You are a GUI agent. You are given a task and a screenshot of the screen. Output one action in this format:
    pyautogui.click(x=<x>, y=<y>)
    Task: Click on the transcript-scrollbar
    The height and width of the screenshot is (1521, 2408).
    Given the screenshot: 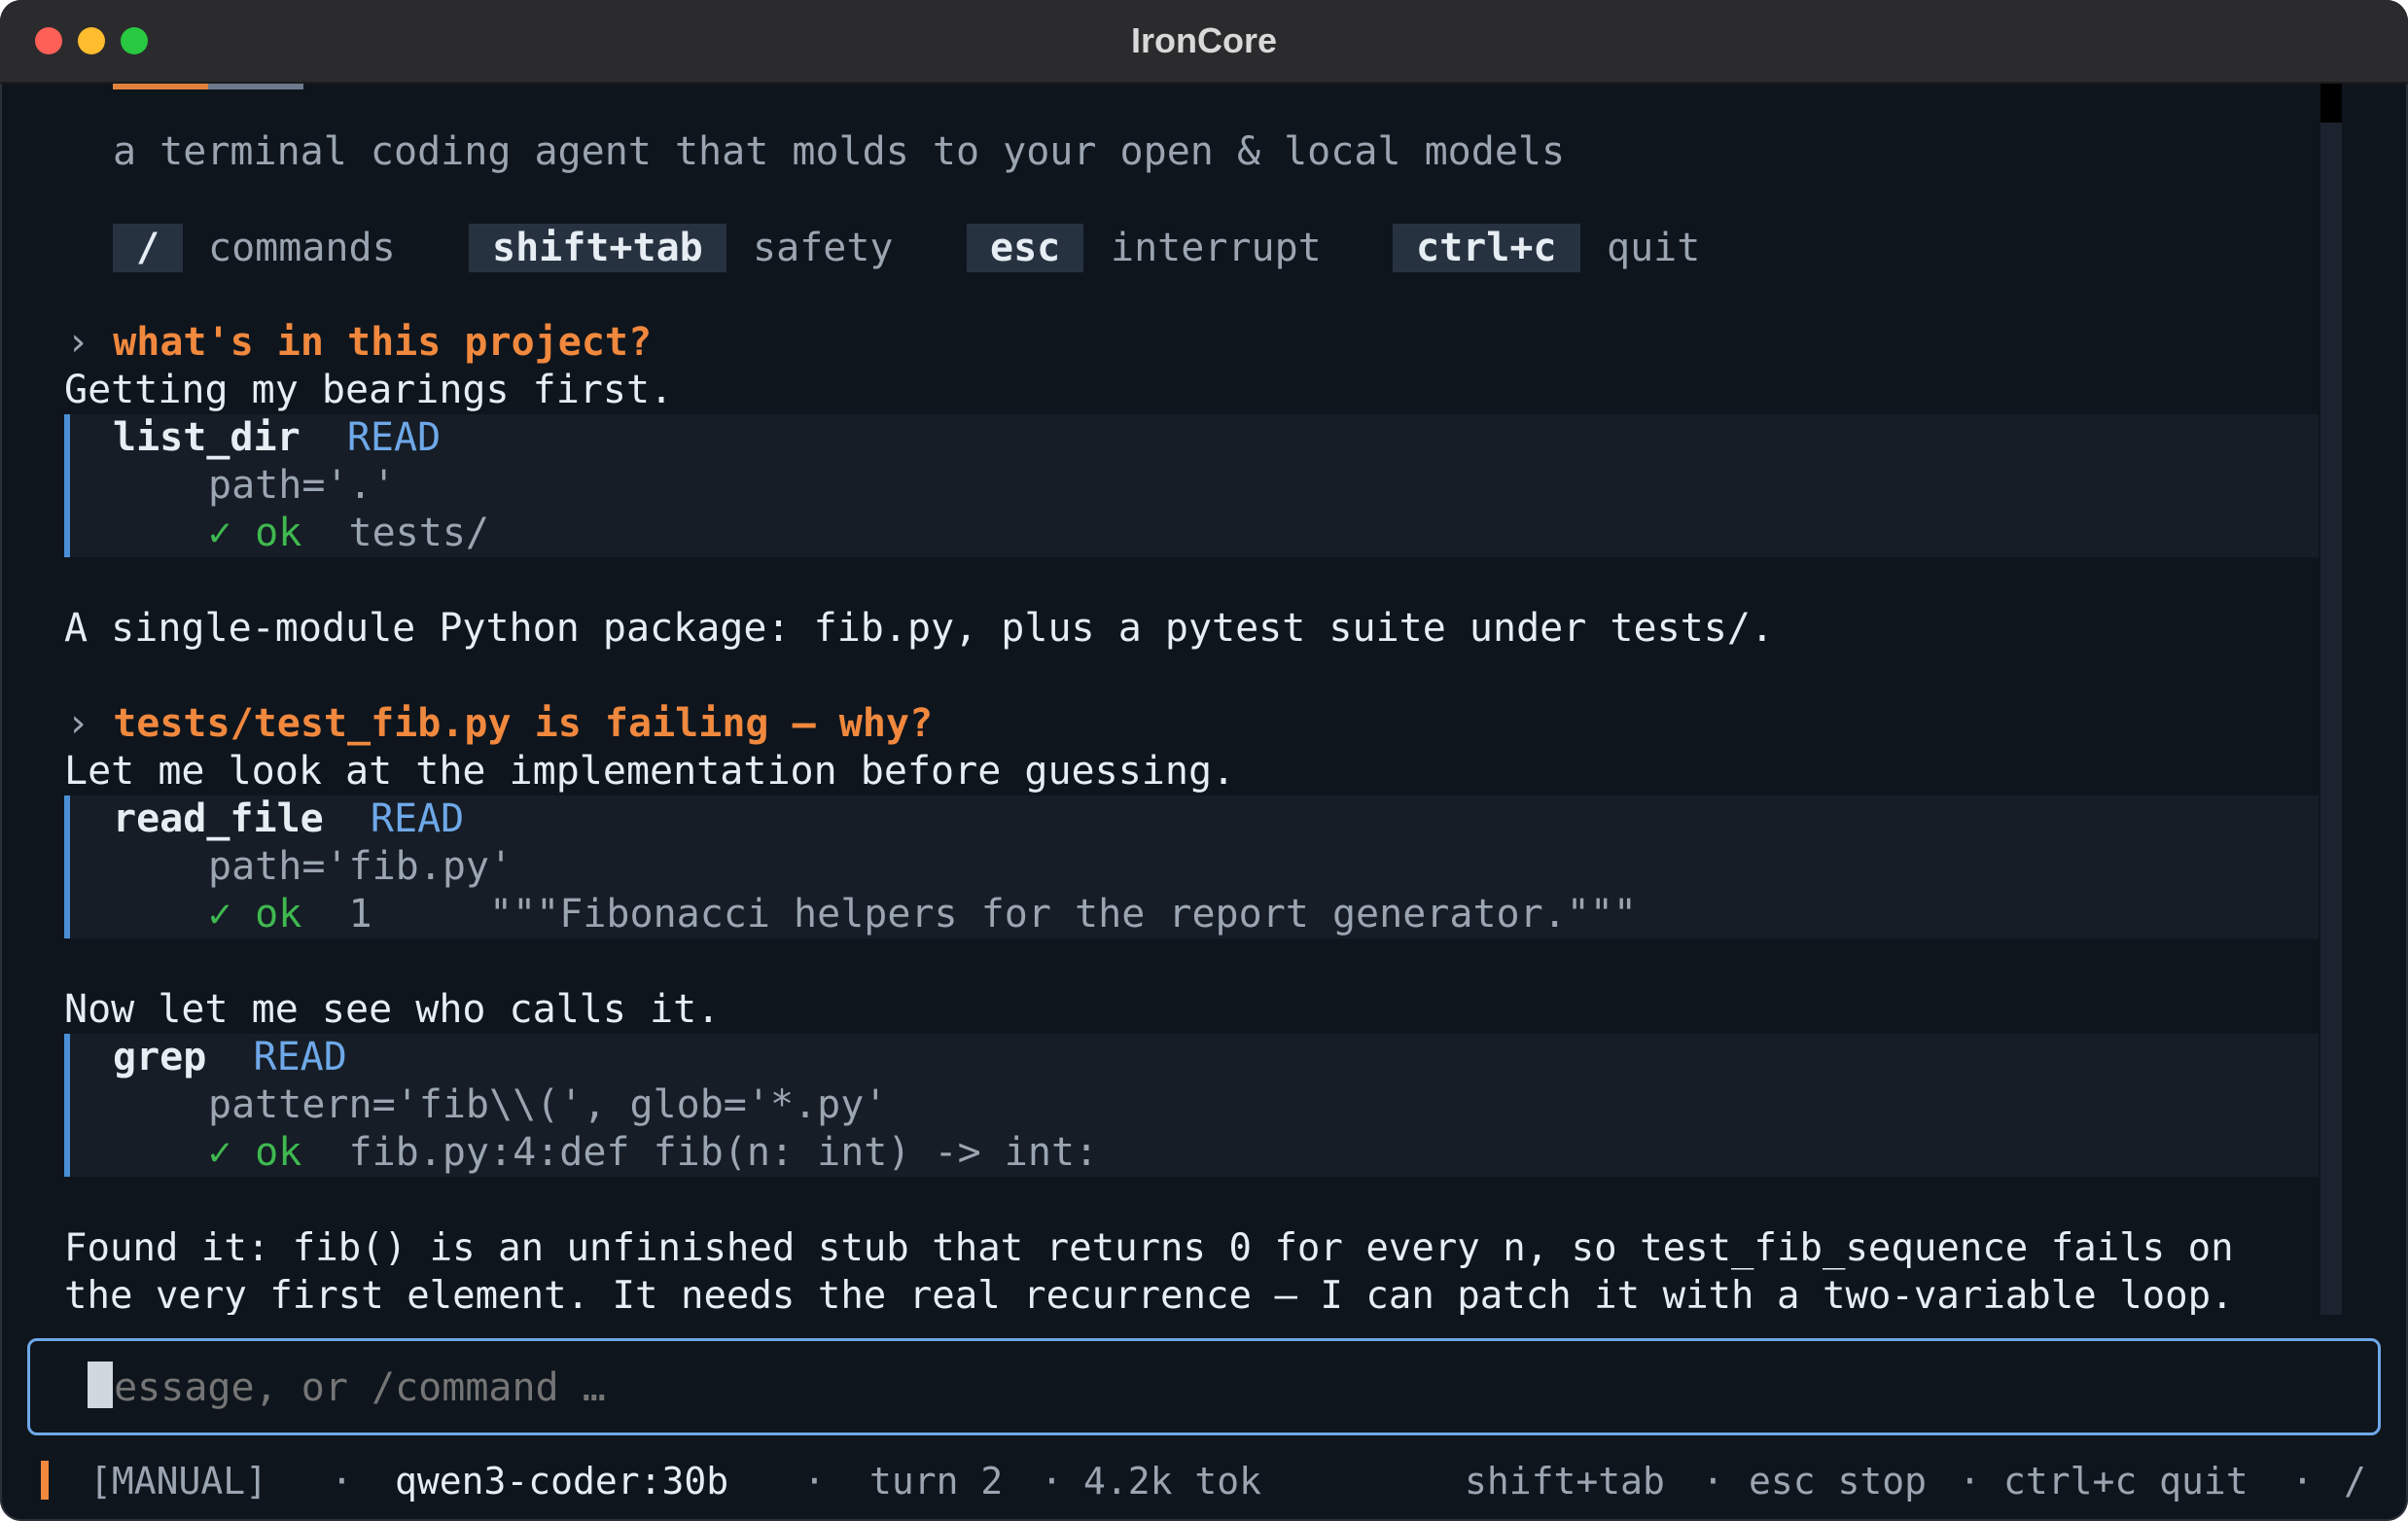 What is the action you would take?
    pyautogui.click(x=2331, y=700)
    